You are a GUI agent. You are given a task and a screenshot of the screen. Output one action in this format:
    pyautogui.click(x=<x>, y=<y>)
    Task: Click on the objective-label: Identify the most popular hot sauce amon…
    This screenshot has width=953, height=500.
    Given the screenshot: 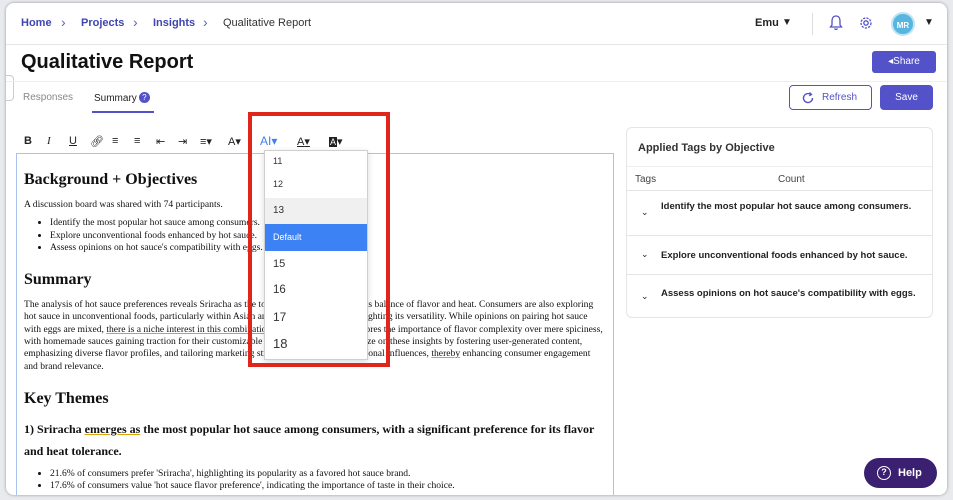 What is the action you would take?
    pyautogui.click(x=786, y=206)
    